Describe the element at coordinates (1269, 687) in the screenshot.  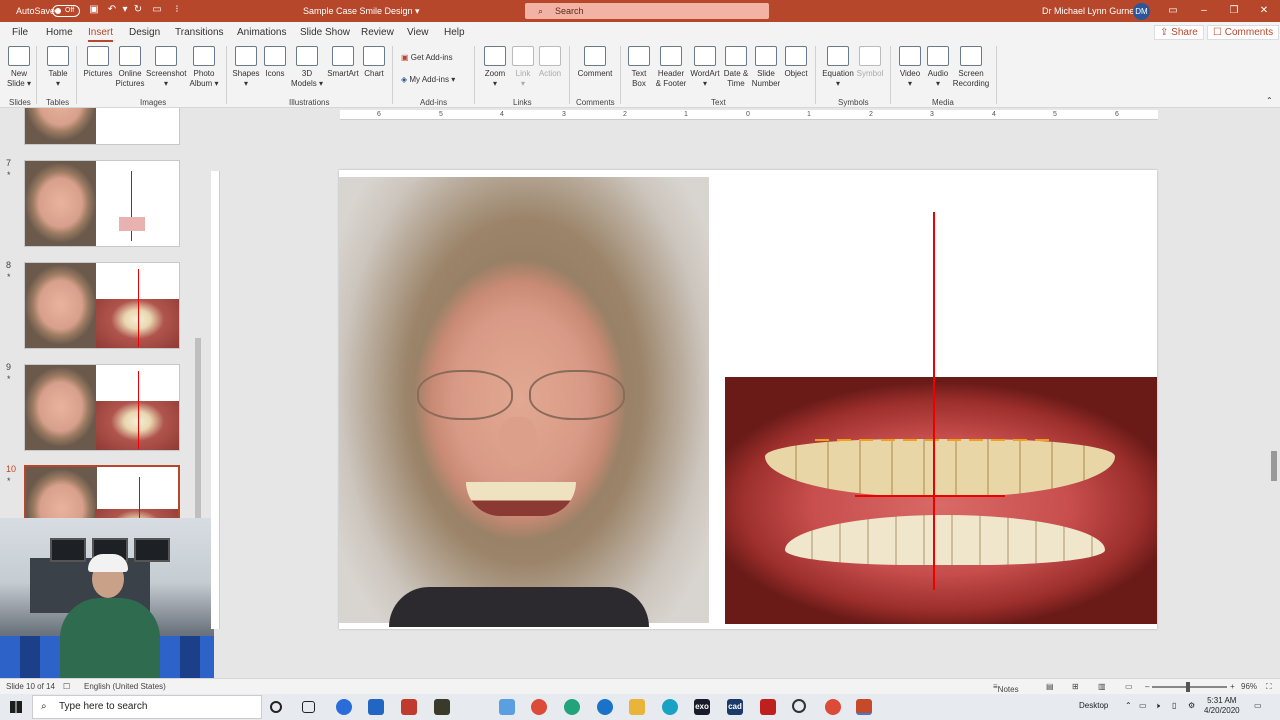
I see `fit-slide-icon: ⛶` at that location.